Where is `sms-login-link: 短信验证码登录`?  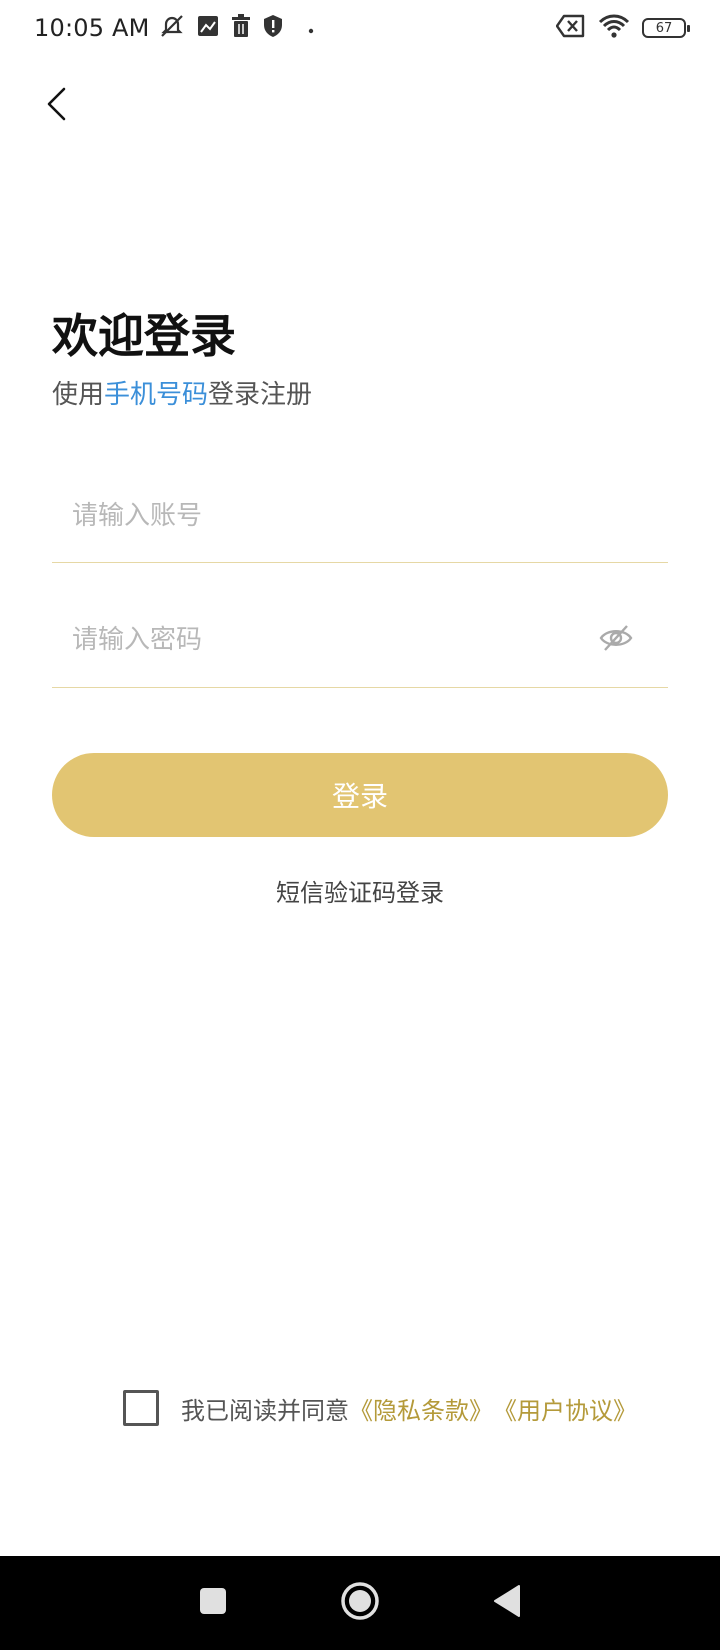 sms-login-link: 短信验证码登录 is located at coordinates (360, 890).